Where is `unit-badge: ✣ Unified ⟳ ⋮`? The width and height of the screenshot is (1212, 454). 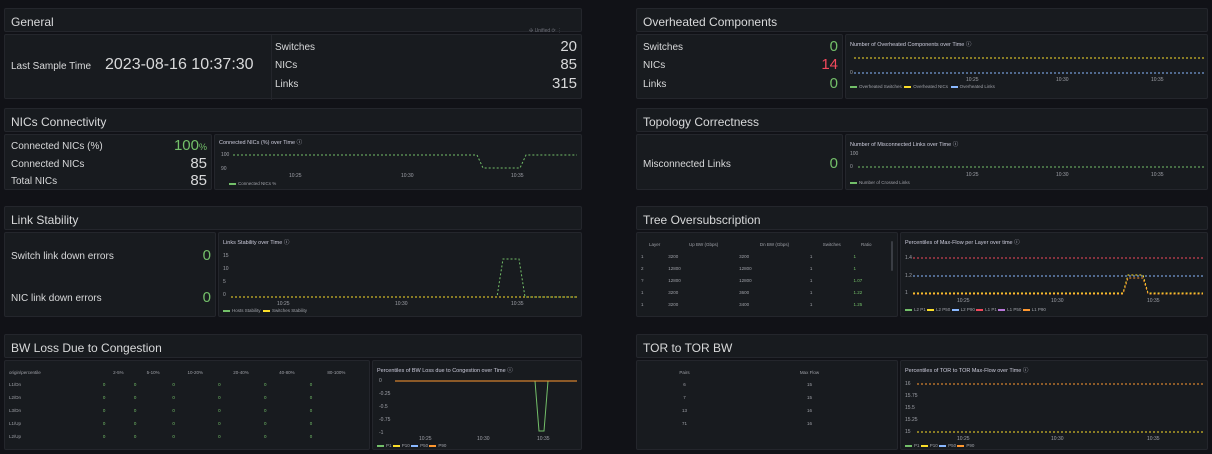 unit-badge: ✣ Unified ⟳ ⋮ is located at coordinates (545, 31).